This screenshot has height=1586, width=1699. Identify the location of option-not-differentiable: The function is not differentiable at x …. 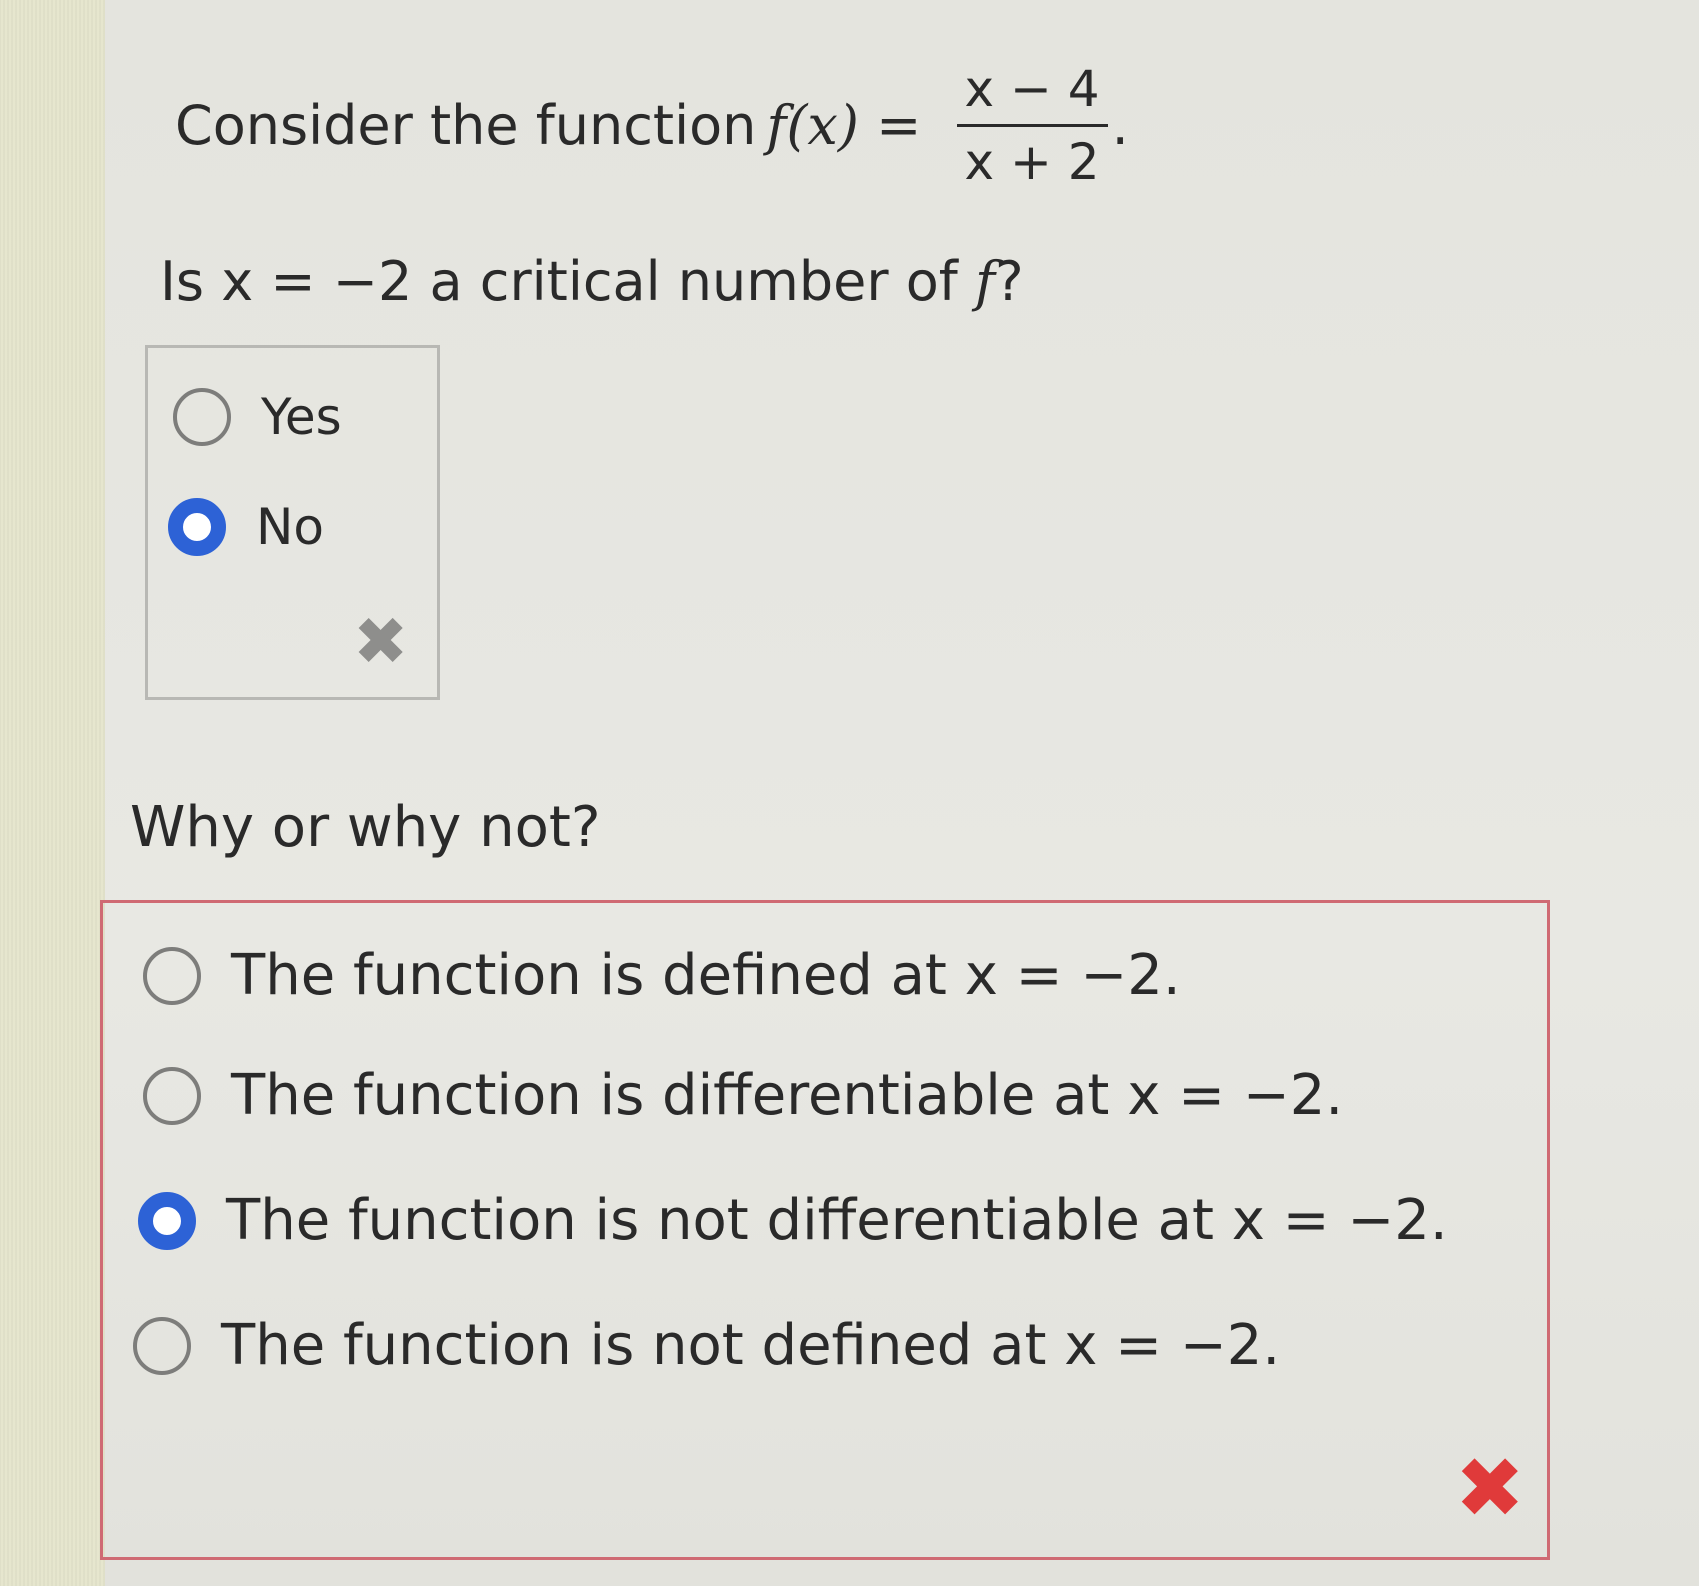
(793, 1220).